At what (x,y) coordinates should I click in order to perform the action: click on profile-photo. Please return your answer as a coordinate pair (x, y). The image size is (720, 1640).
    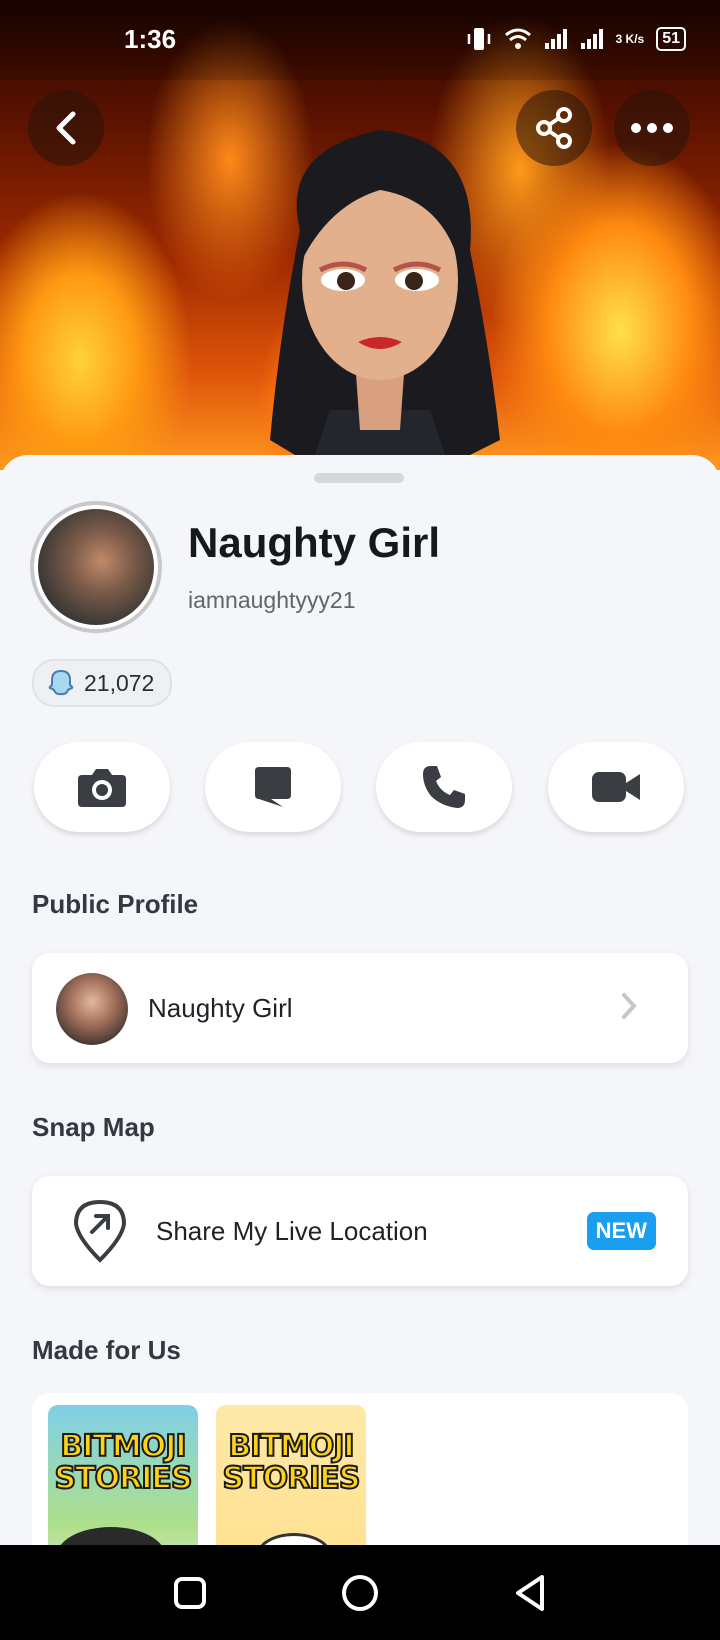
    Looking at the image, I should click on (96, 567).